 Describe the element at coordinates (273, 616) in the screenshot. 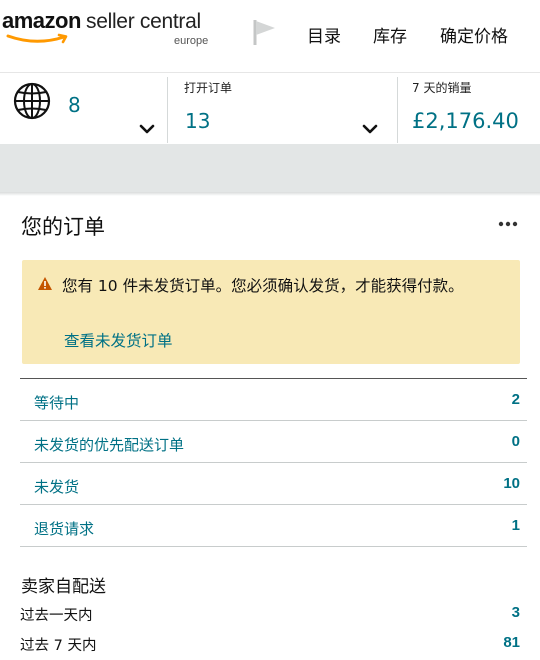

I see `period-row: 过去一天内 3` at that location.